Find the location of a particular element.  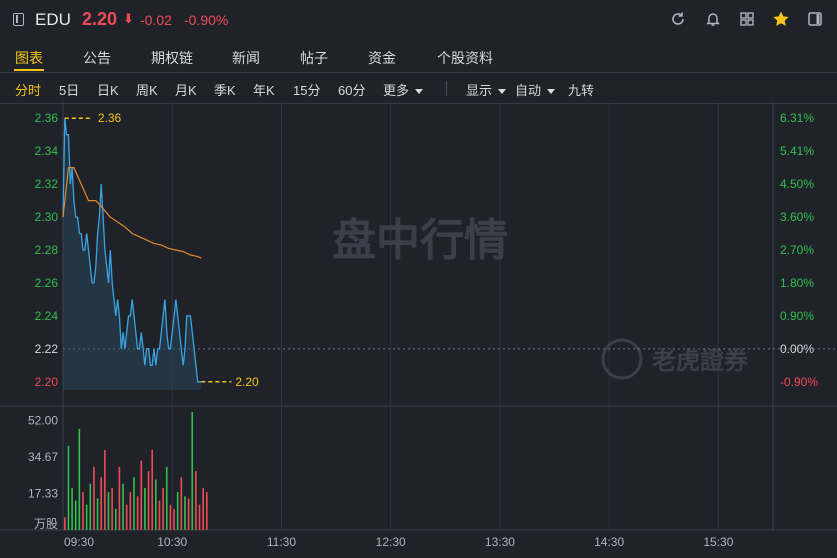

volume-tick-label: 34.67 is located at coordinates (43, 457).